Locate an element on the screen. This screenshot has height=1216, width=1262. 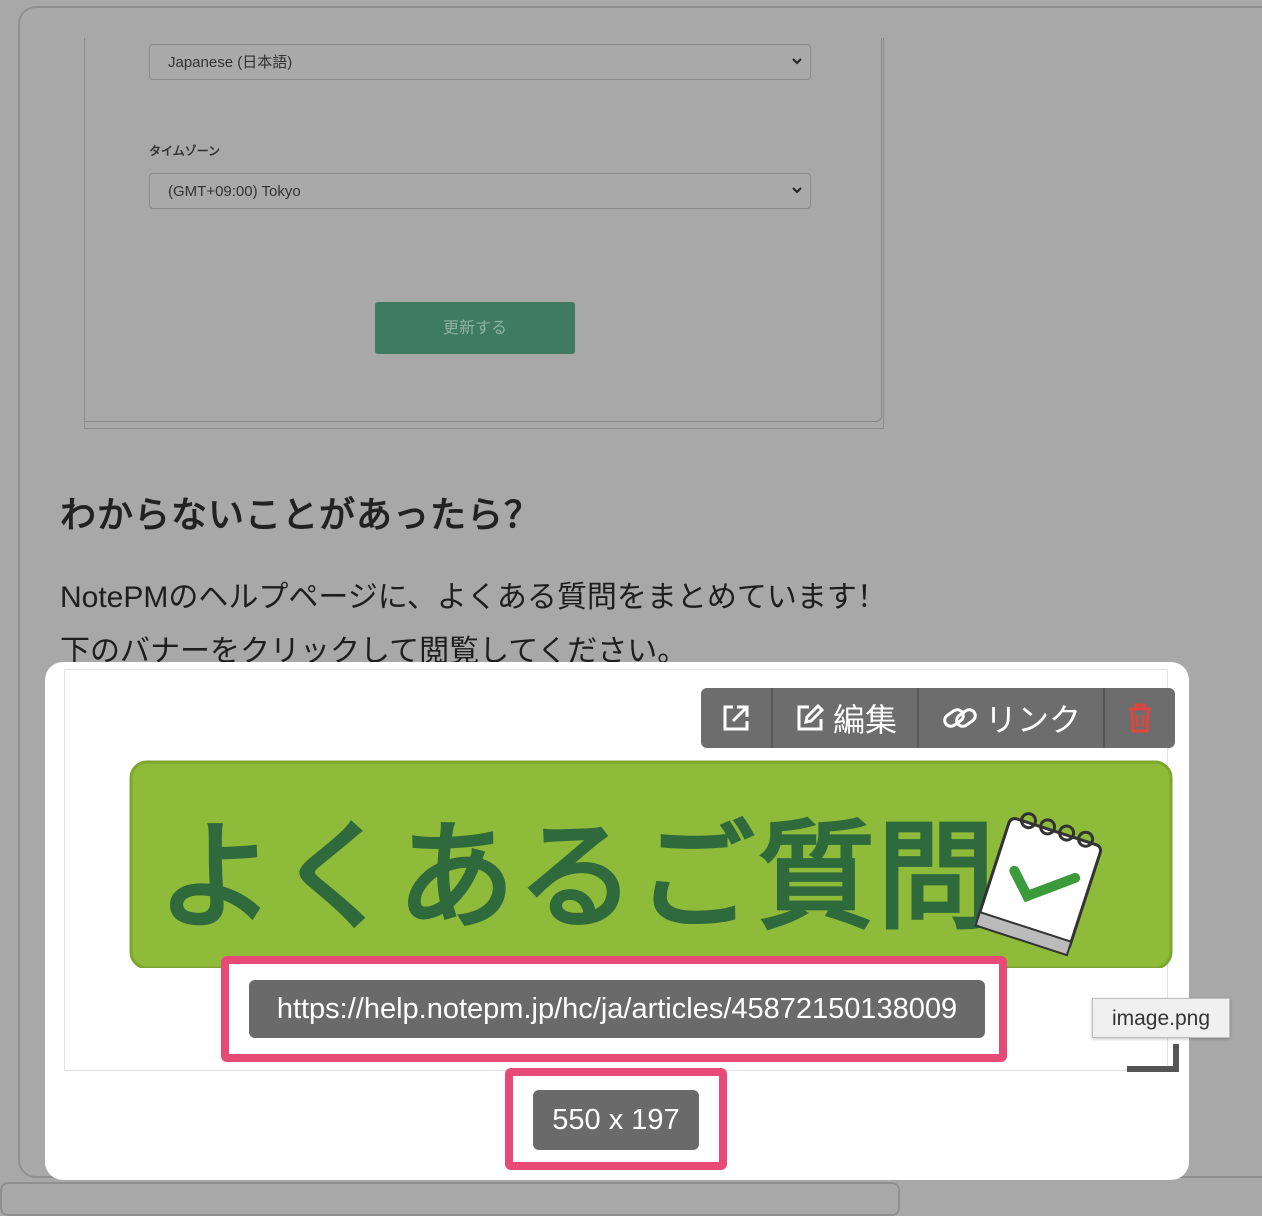
image-toolbar: 編集 リンク is located at coordinates (938, 718).